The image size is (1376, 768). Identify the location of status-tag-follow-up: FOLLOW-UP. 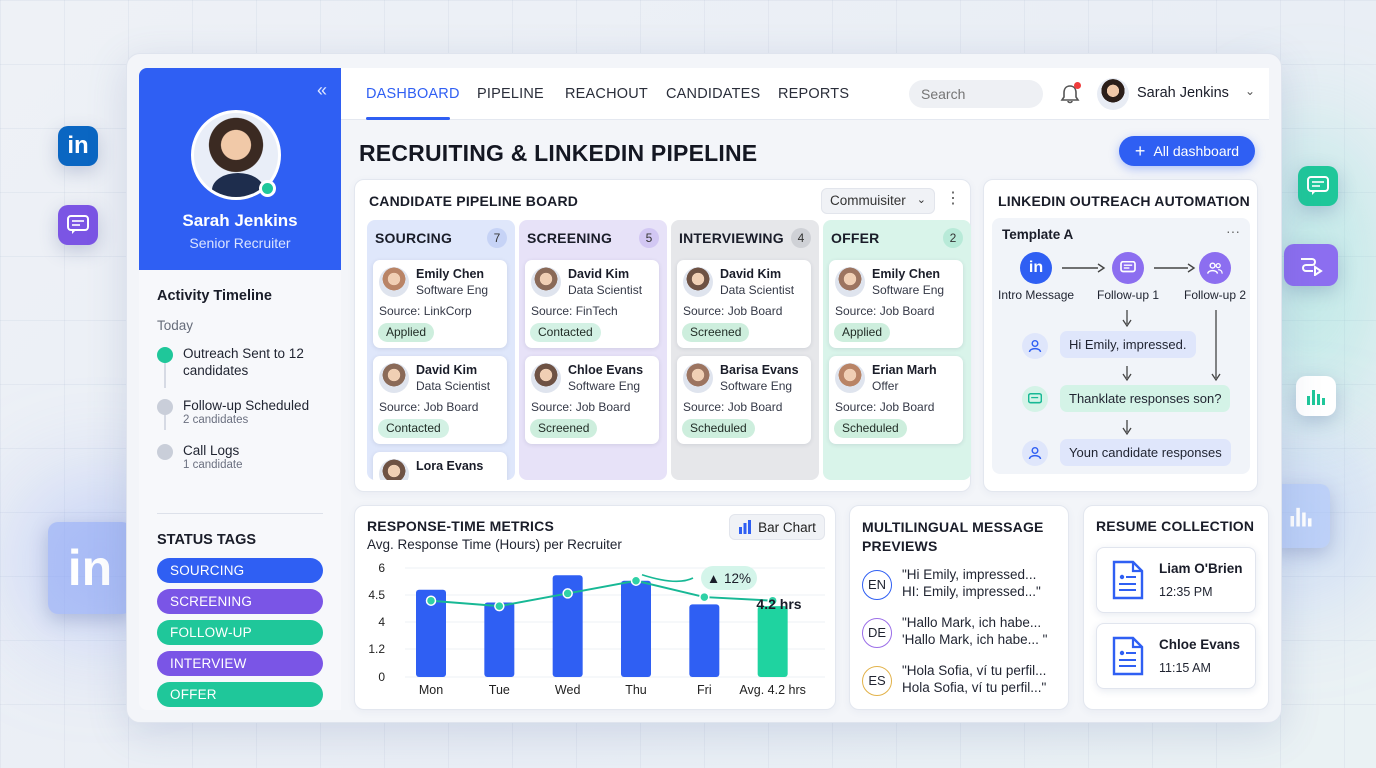
(240, 632).